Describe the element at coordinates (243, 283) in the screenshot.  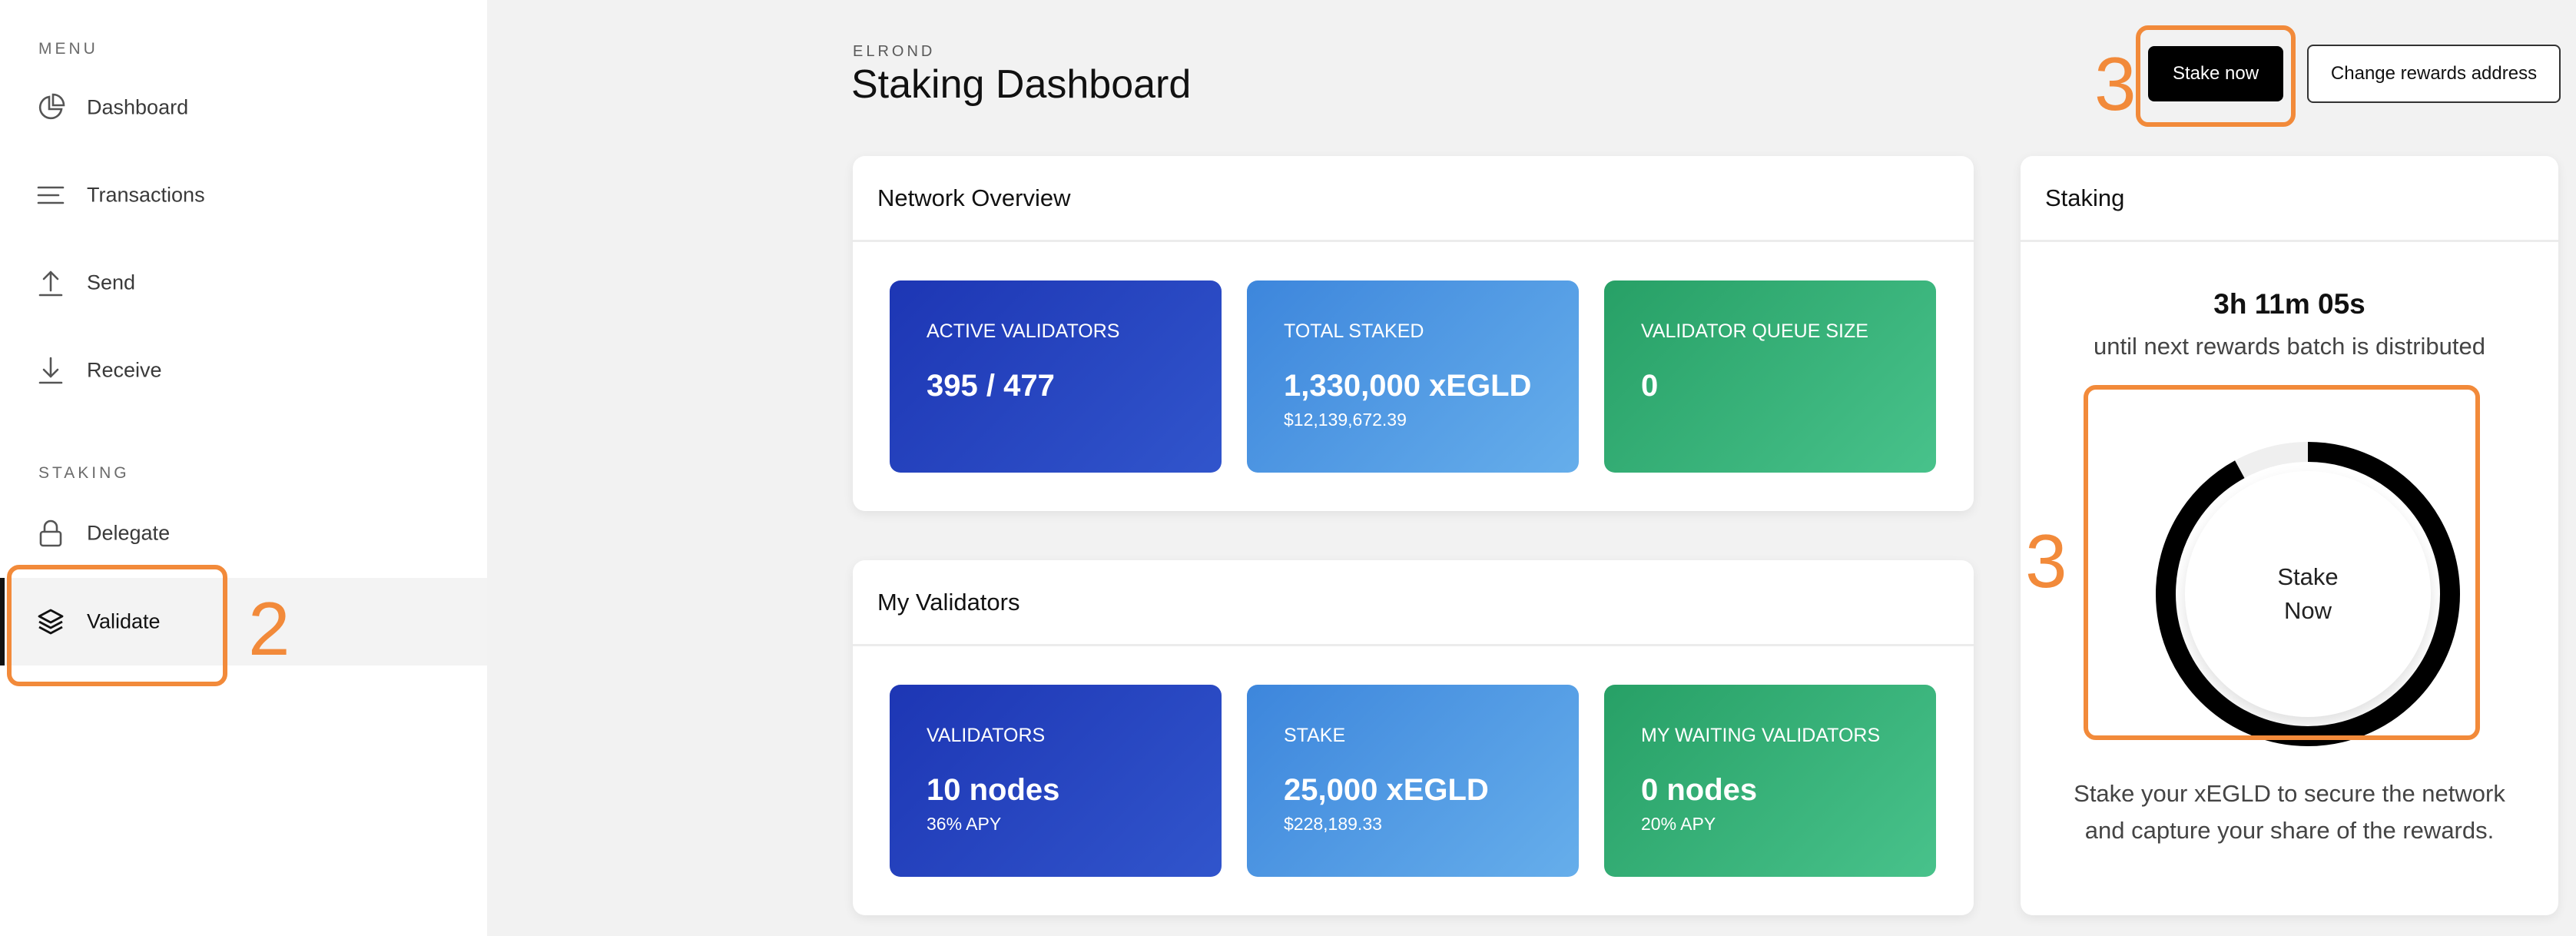
I see `sidebar-item-send: Send` at that location.